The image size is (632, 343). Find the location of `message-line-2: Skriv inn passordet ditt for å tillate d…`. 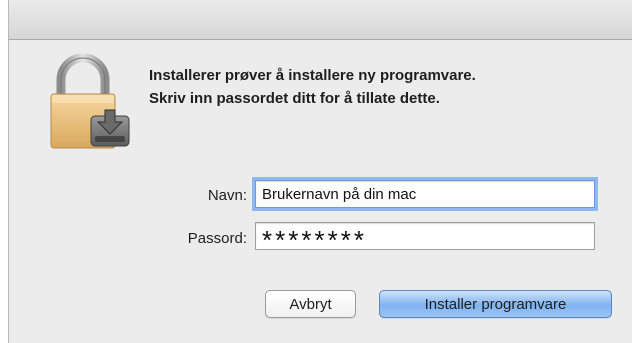

message-line-2: Skriv inn passordet ditt for å tillate d… is located at coordinates (294, 98).